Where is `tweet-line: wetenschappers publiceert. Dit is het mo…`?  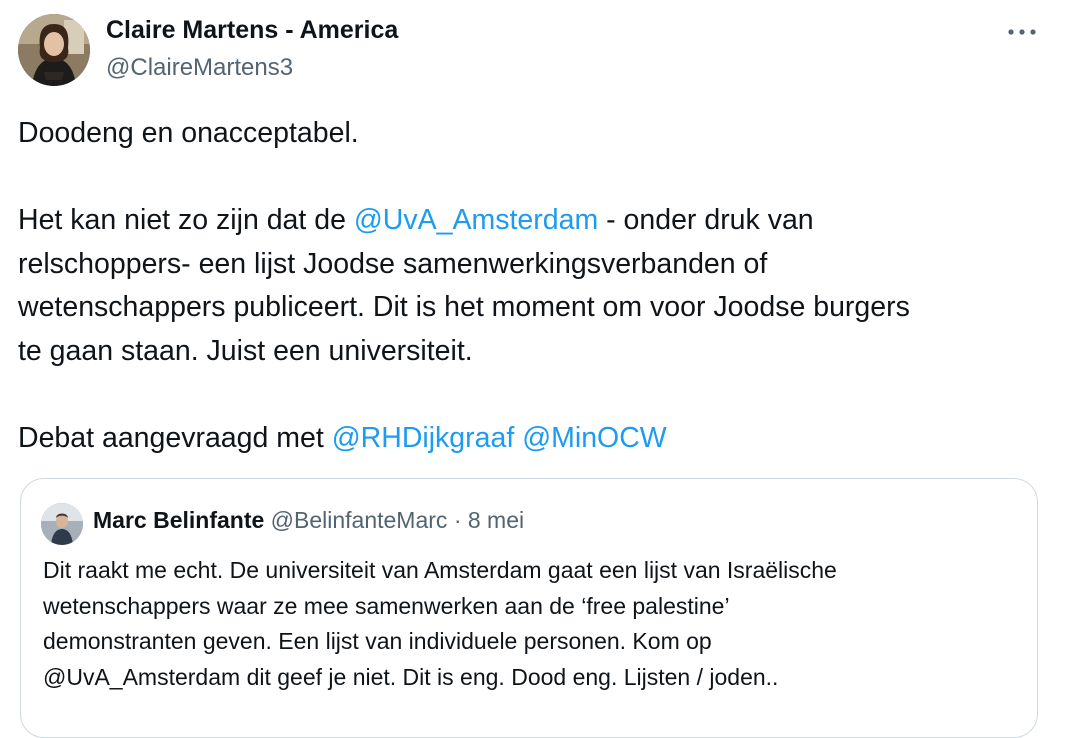 tweet-line: wetenschappers publiceert. Dit is het mo… is located at coordinates (464, 307).